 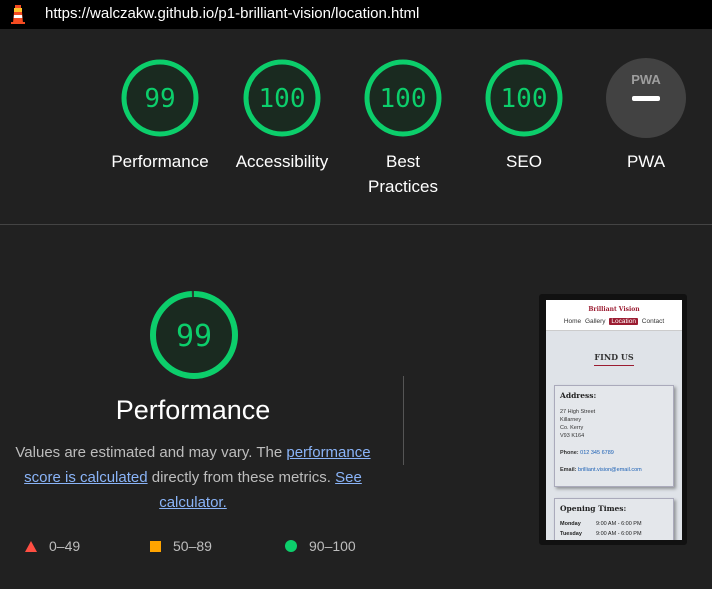 I want to click on performance-gauge-large: 99, so click(x=194, y=335).